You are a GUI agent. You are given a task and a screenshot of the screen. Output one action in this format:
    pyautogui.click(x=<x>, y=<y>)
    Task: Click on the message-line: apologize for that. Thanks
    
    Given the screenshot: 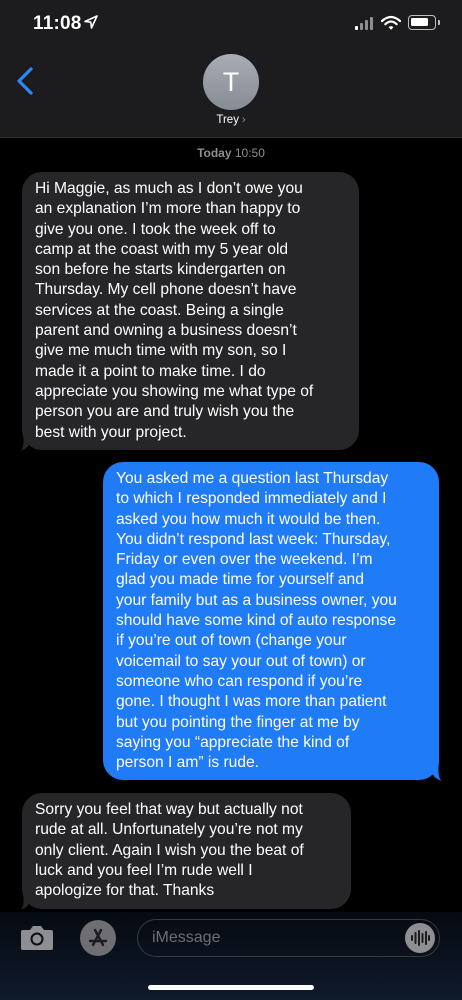 What is the action you would take?
    pyautogui.click(x=125, y=891)
    